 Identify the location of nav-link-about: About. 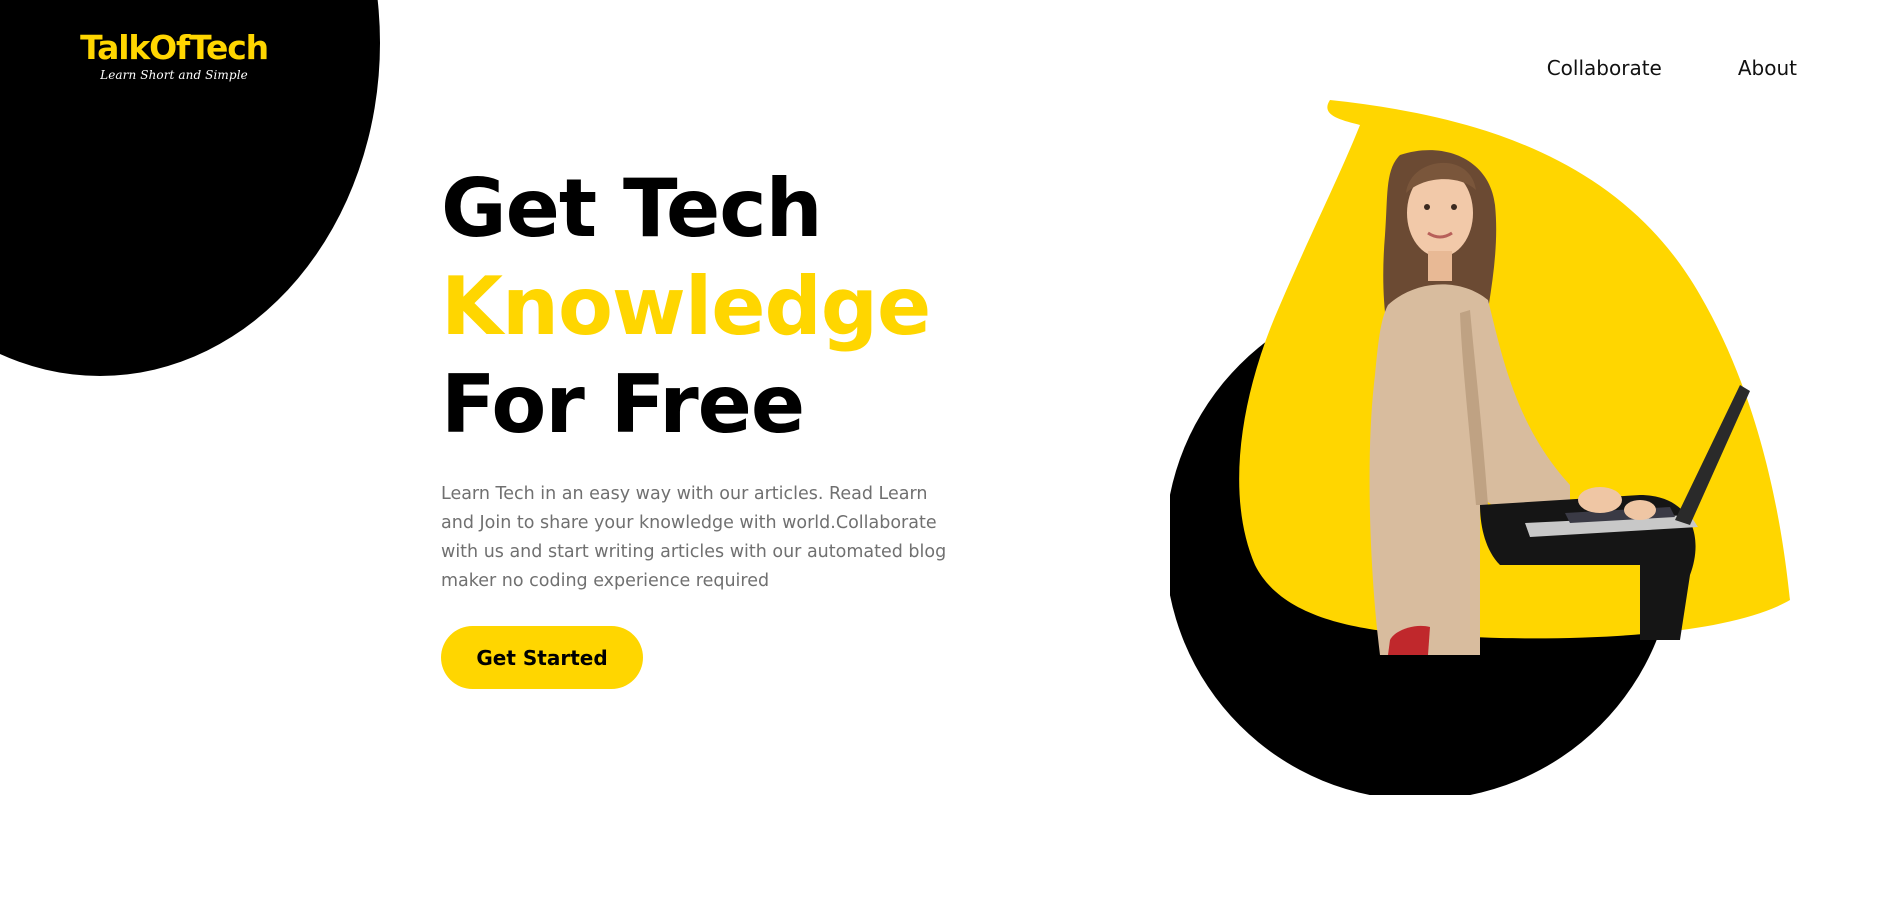
(1767, 68).